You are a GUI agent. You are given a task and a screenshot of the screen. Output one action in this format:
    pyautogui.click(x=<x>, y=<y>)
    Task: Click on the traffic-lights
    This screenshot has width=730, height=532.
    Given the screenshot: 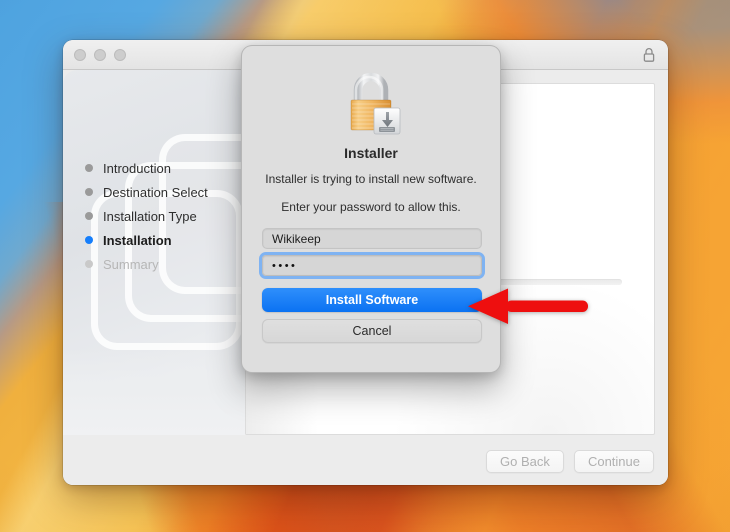 What is the action you would take?
    pyautogui.click(x=100, y=55)
    